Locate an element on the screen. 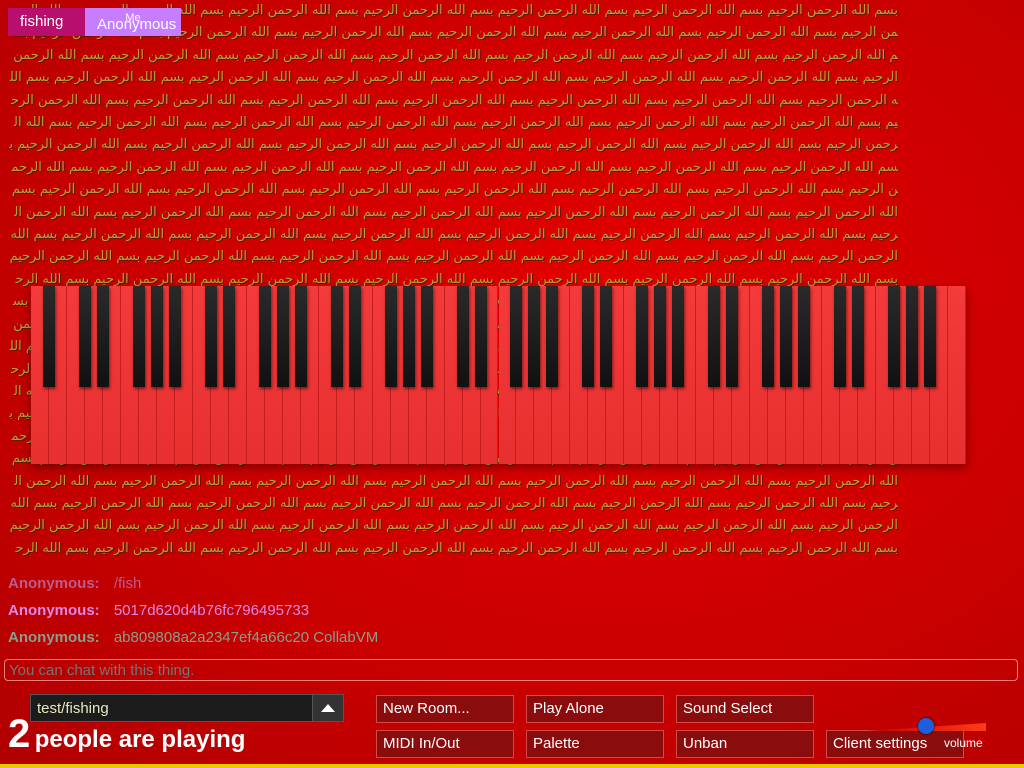 Image resolution: width=1024 pixels, height=768 pixels. volume-label: volume is located at coordinates (963, 743).